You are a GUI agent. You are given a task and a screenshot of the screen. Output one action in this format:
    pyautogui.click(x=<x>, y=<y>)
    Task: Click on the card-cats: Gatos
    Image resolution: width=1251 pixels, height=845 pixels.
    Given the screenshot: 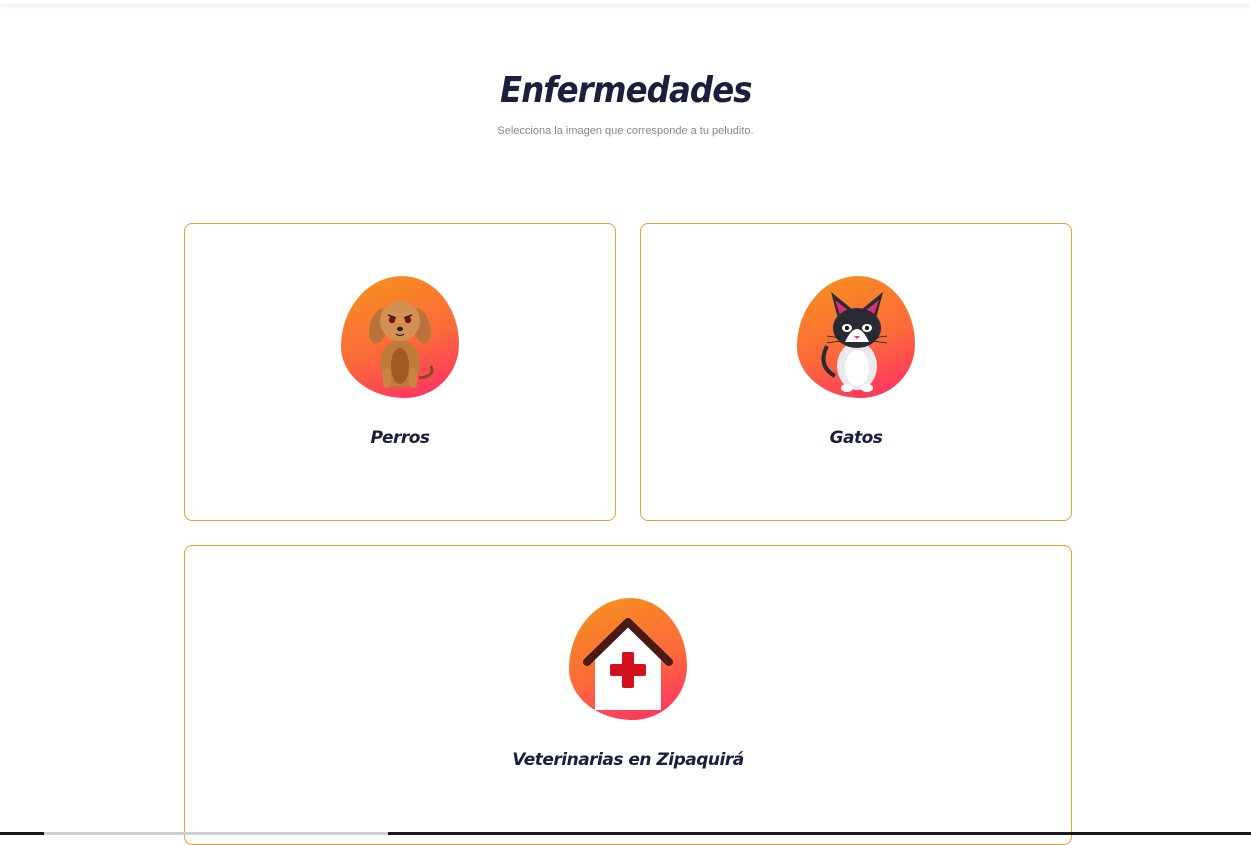 What is the action you would take?
    pyautogui.click(x=856, y=372)
    